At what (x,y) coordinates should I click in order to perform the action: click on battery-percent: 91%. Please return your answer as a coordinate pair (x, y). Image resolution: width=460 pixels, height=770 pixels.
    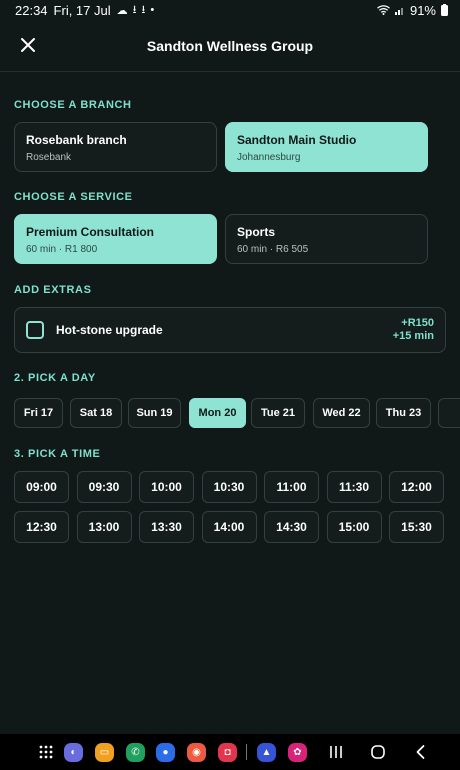
    Looking at the image, I should click on (422, 10).